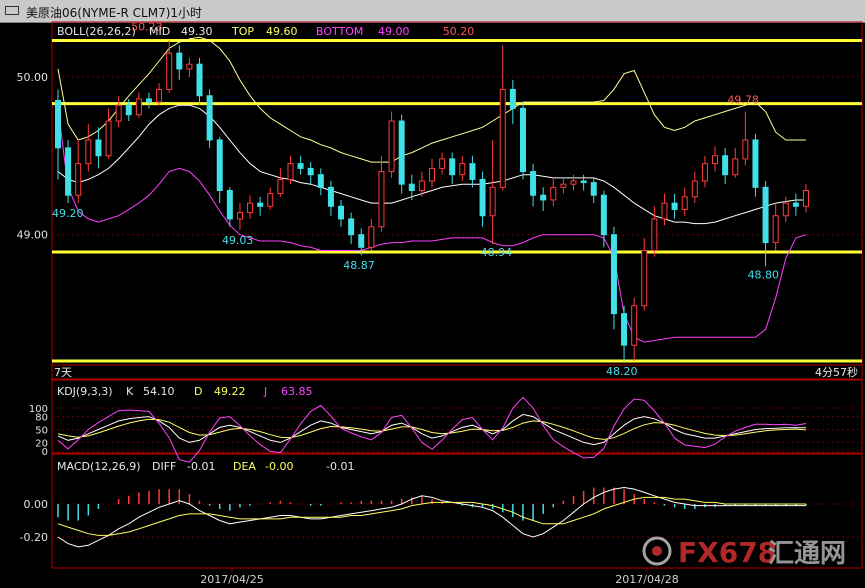  I want to click on price-annotation: 50.20, so click(459, 31).